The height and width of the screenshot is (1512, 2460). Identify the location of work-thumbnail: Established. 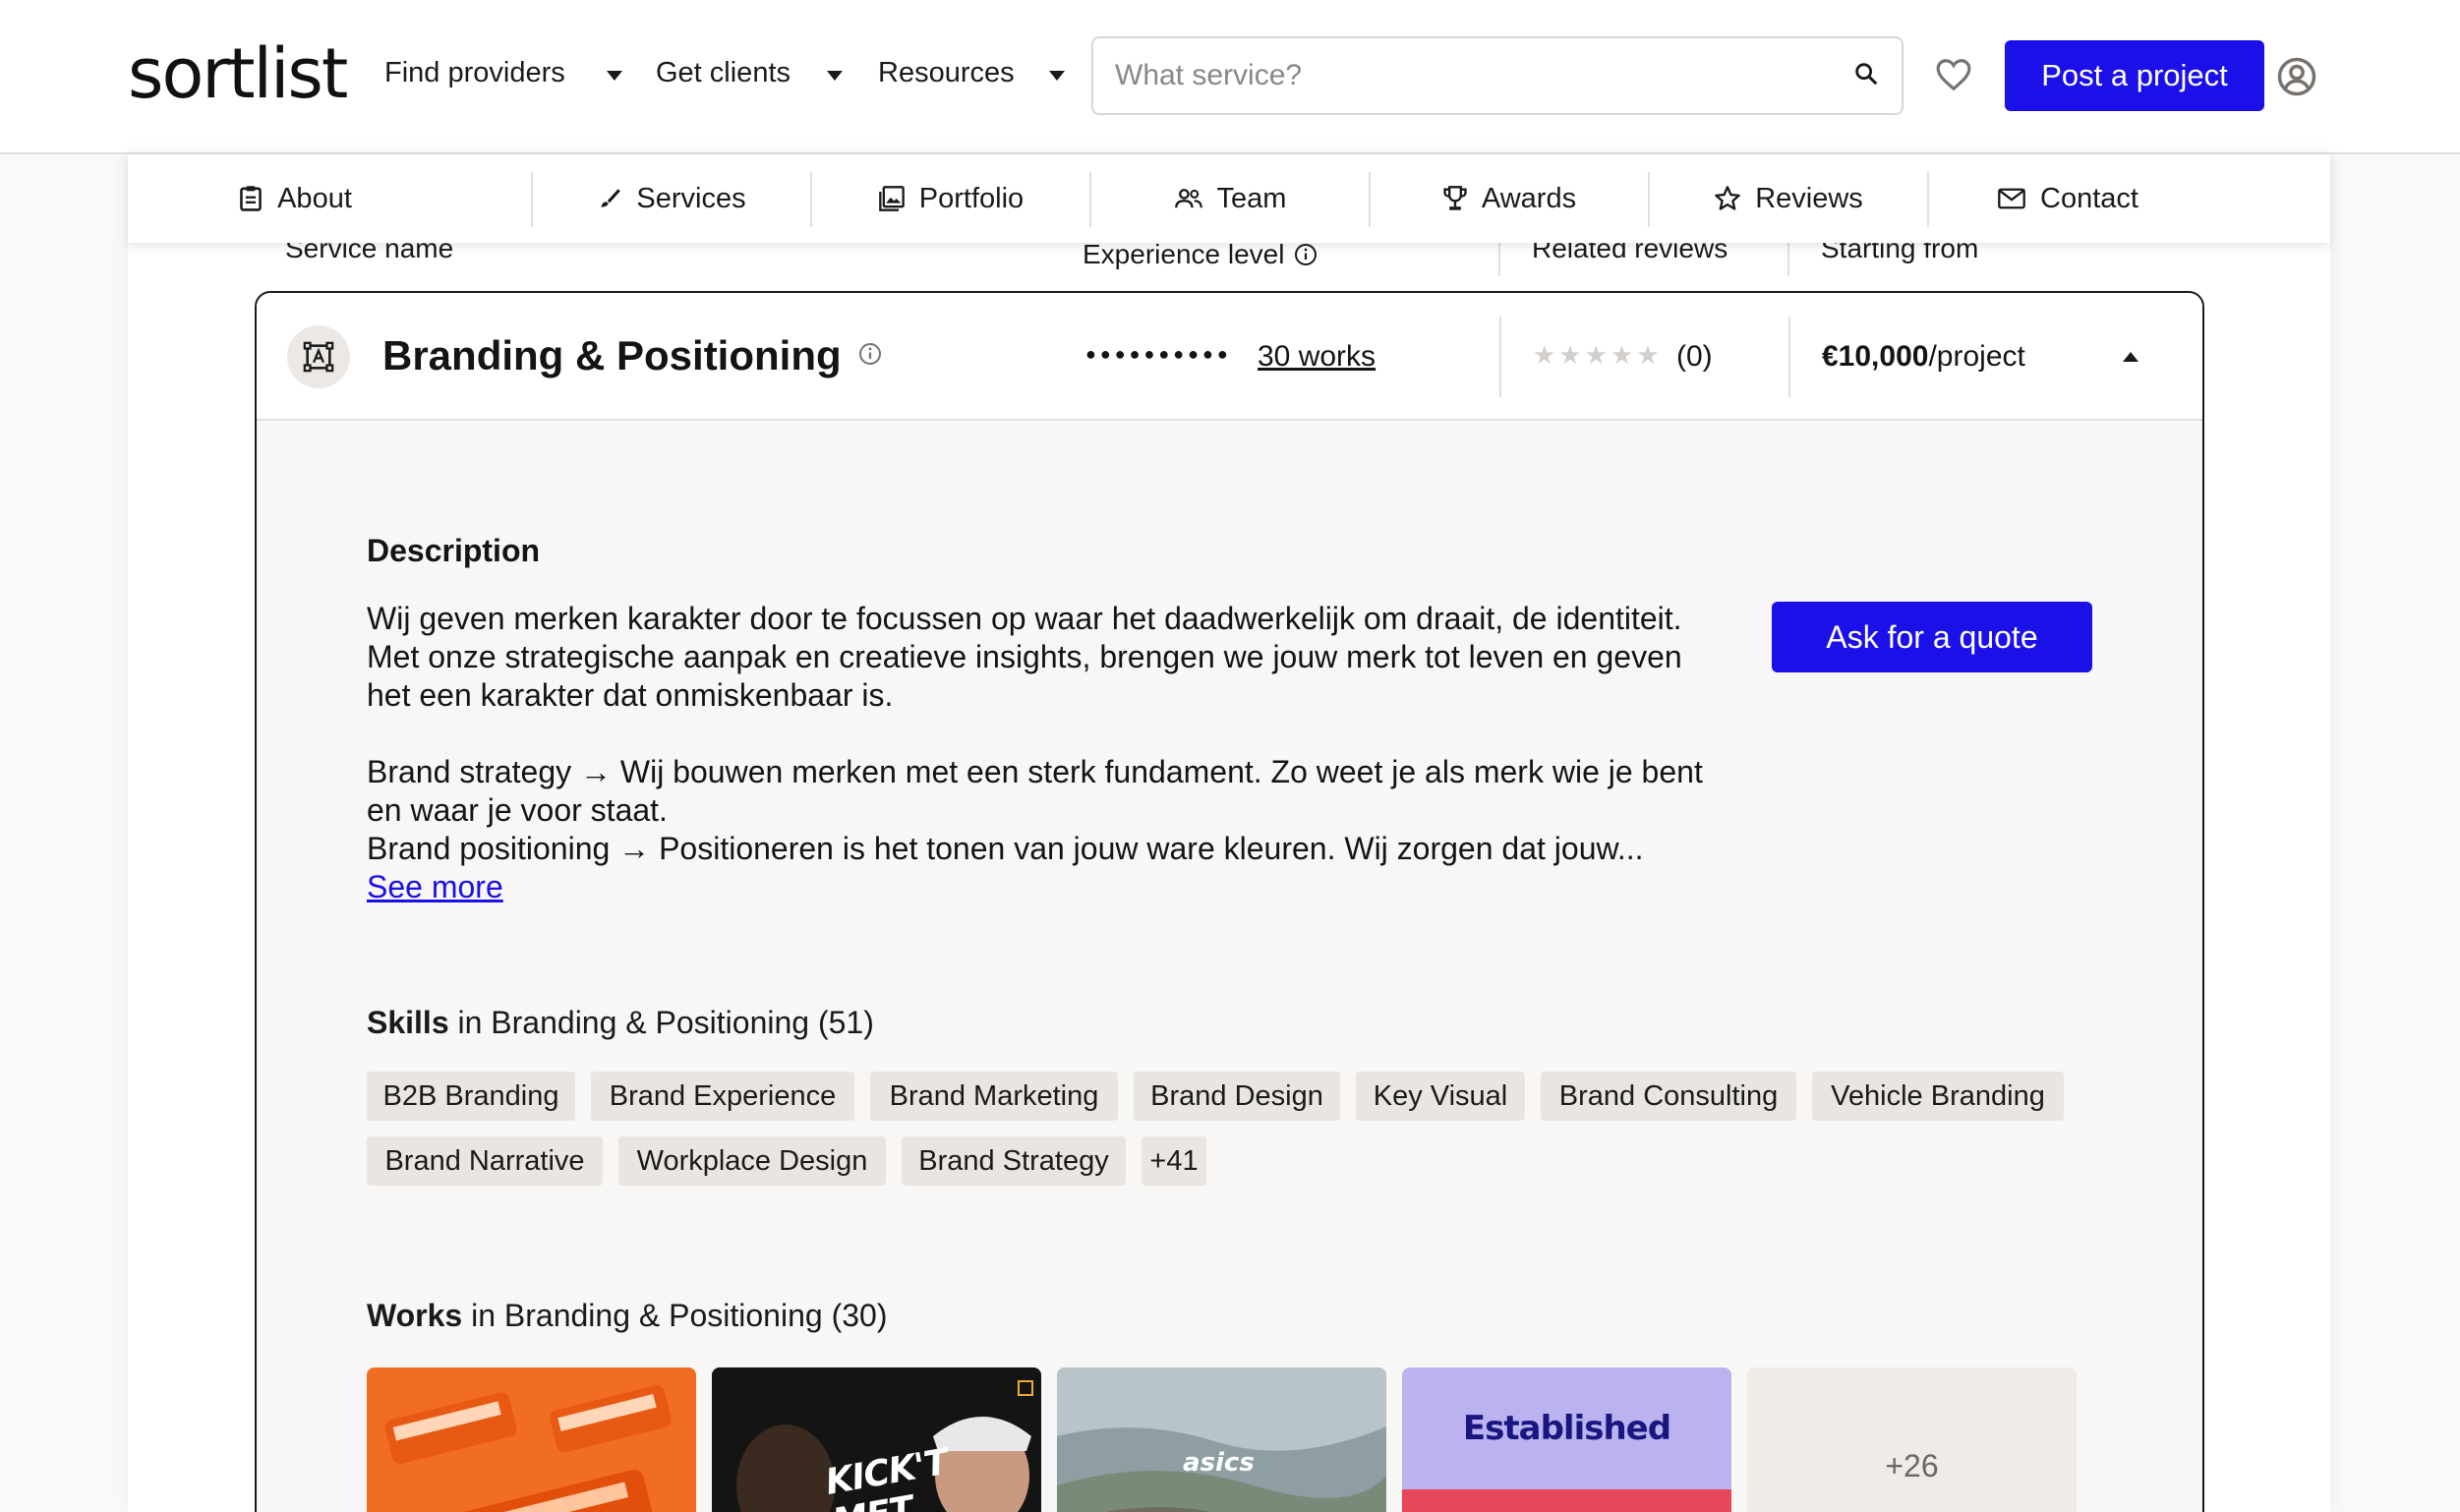
(1566, 1439).